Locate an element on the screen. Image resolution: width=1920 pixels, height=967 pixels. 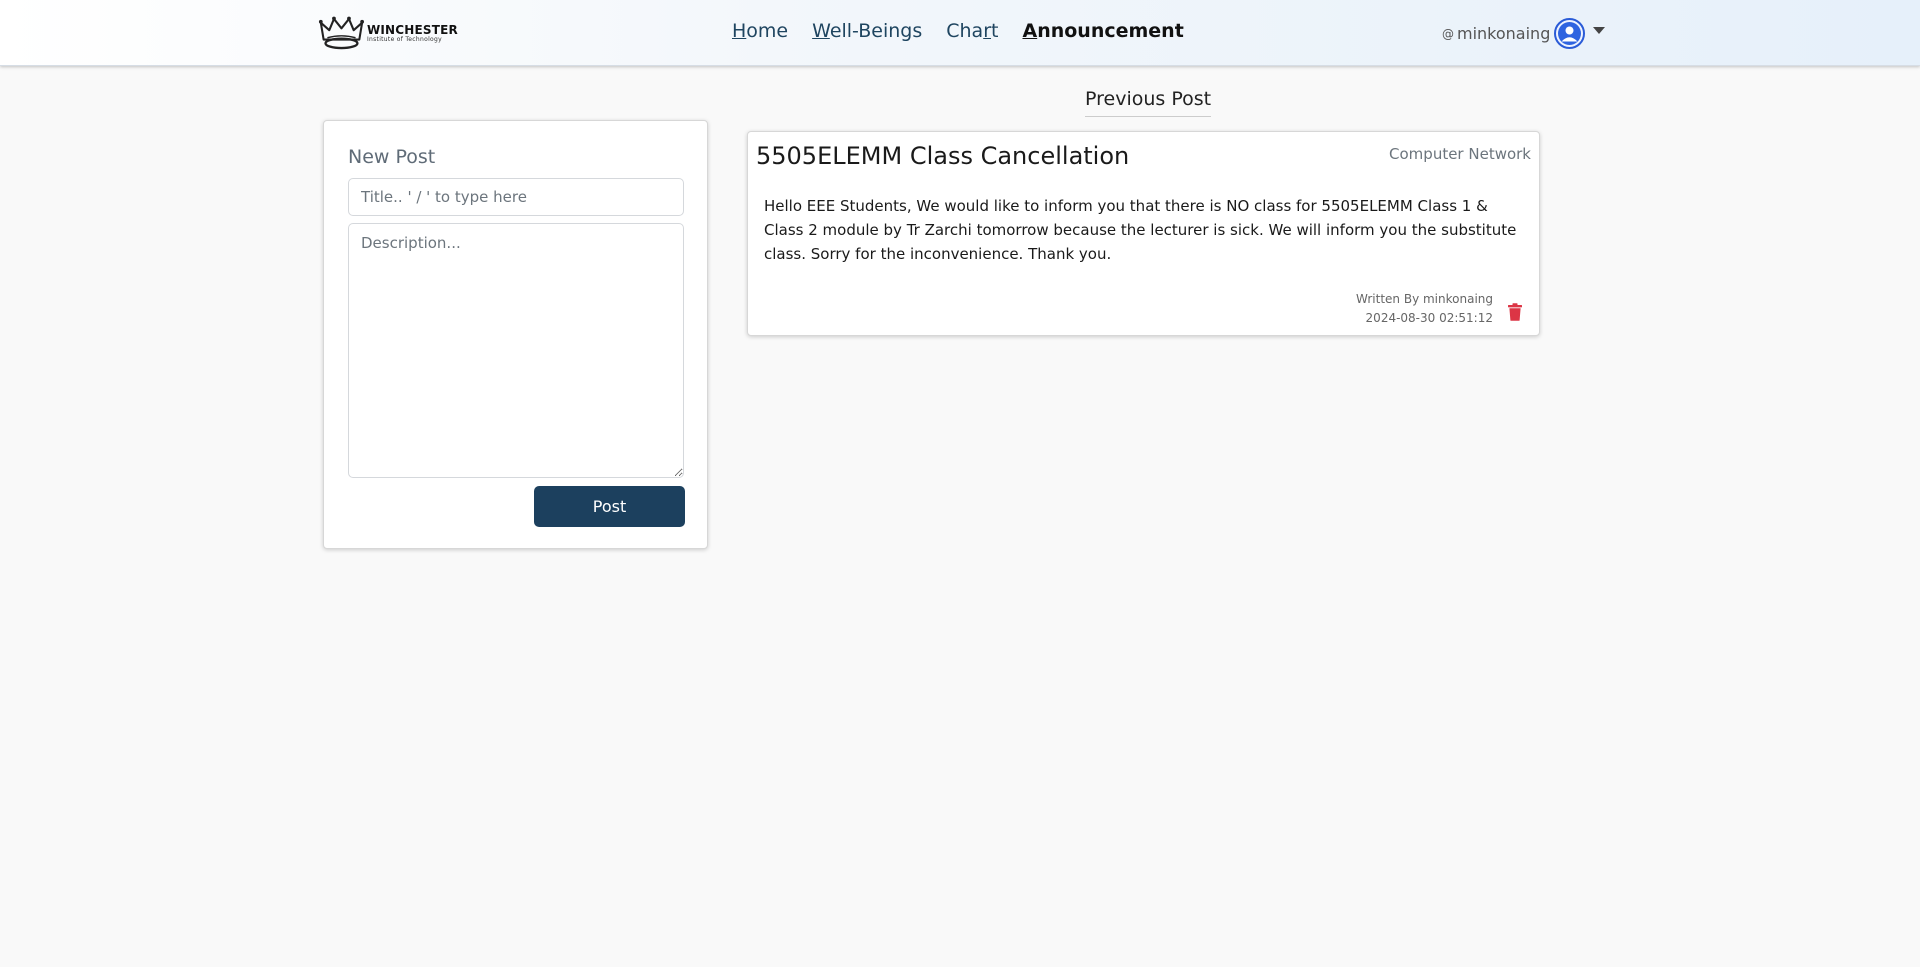
post-title: 5505ELEMM Class Cancellation is located at coordinates (943, 156).